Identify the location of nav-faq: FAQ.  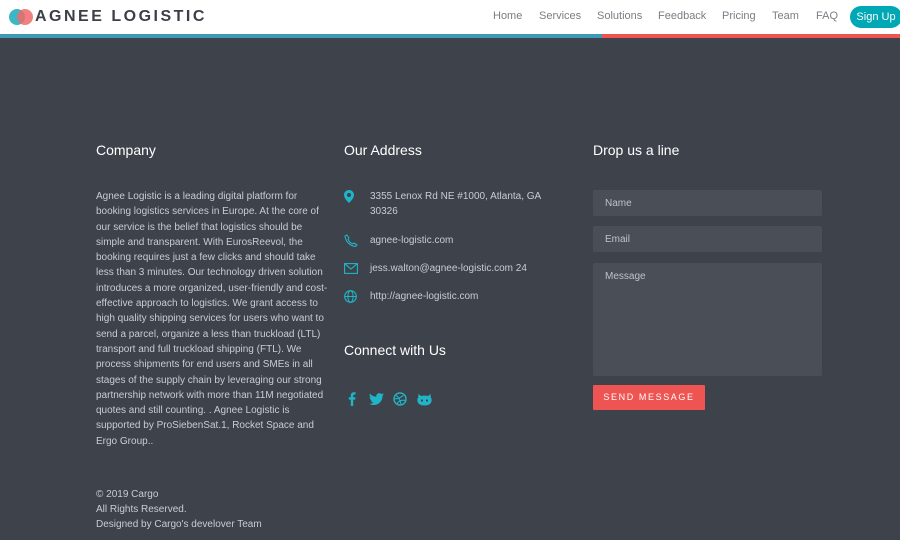
(827, 16).